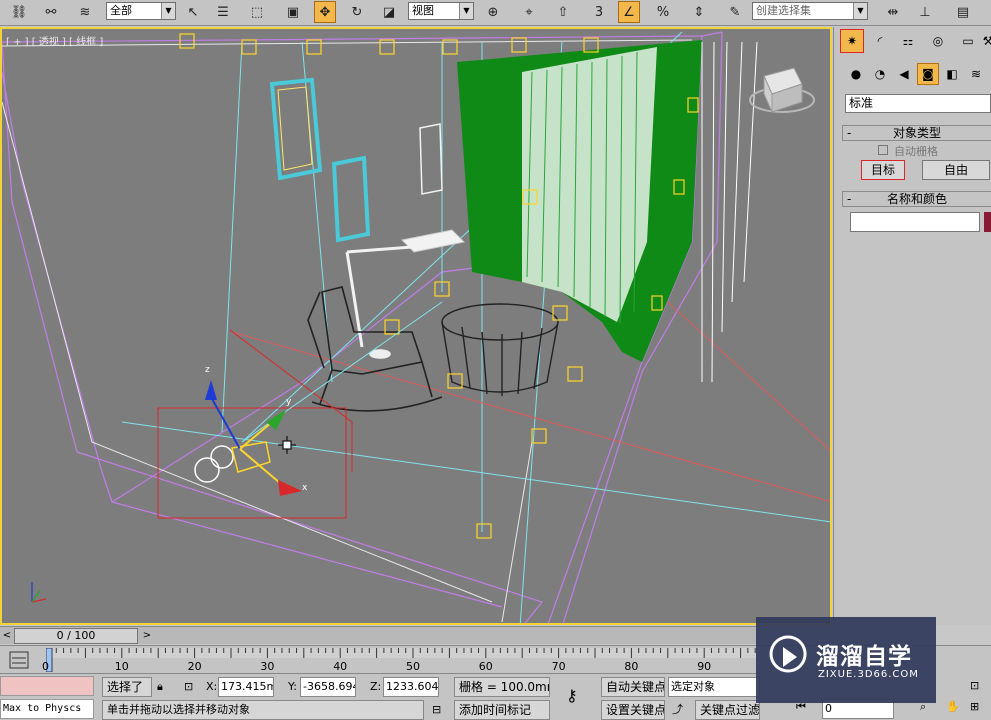  I want to click on angle-snap-icon: ∠, so click(629, 12).